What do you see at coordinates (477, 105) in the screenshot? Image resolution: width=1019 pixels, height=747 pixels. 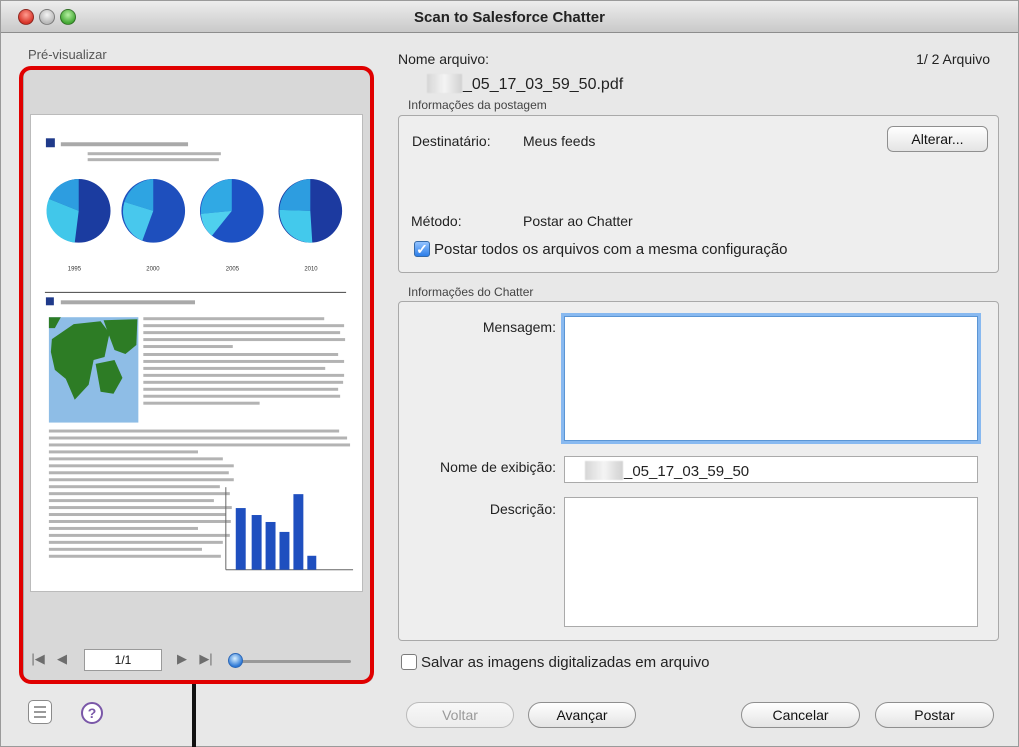 I see `post-info-title: Informações da postagem` at bounding box center [477, 105].